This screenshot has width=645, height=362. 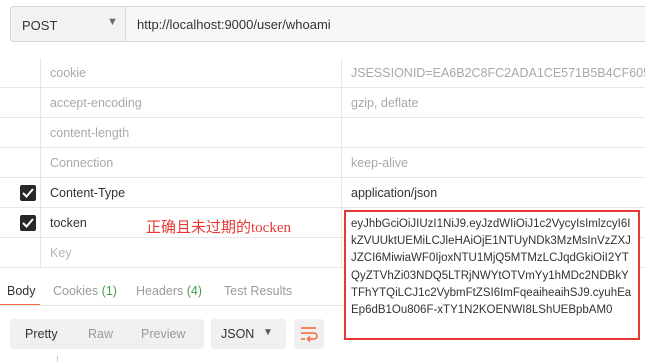 What do you see at coordinates (90, 133) in the screenshot?
I see `header-key: content-length` at bounding box center [90, 133].